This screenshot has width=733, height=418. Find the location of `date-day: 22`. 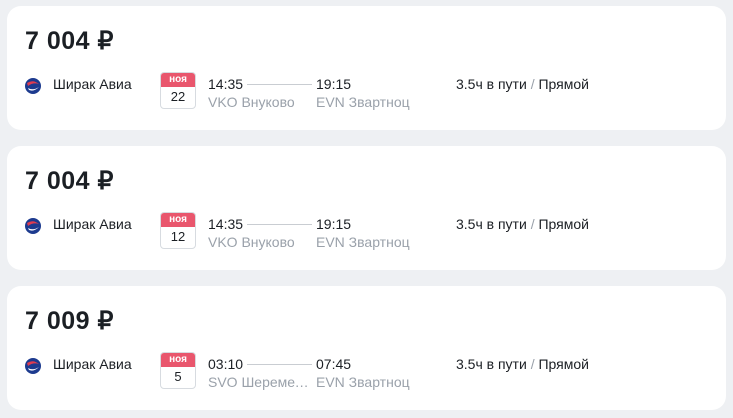

date-day: 22 is located at coordinates (178, 96).